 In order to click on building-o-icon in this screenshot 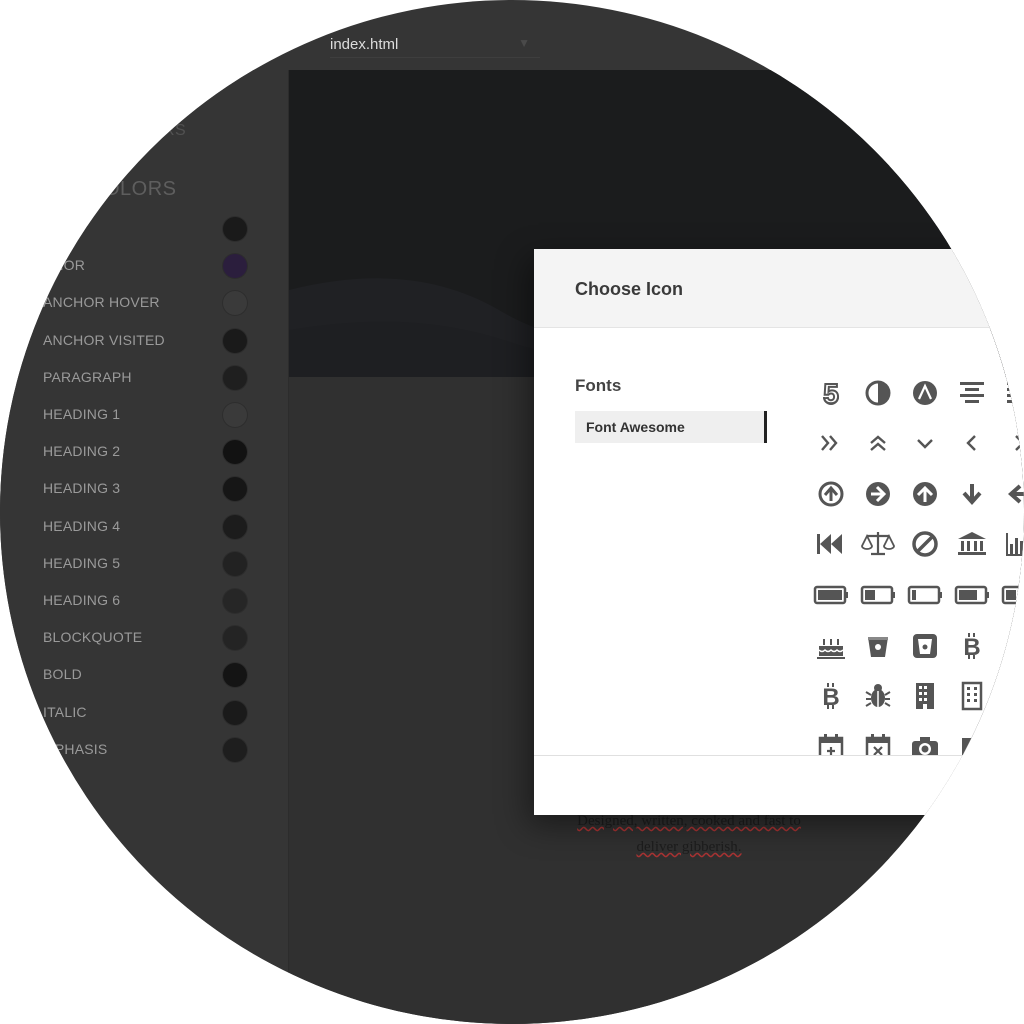, I will do `click(972, 696)`.